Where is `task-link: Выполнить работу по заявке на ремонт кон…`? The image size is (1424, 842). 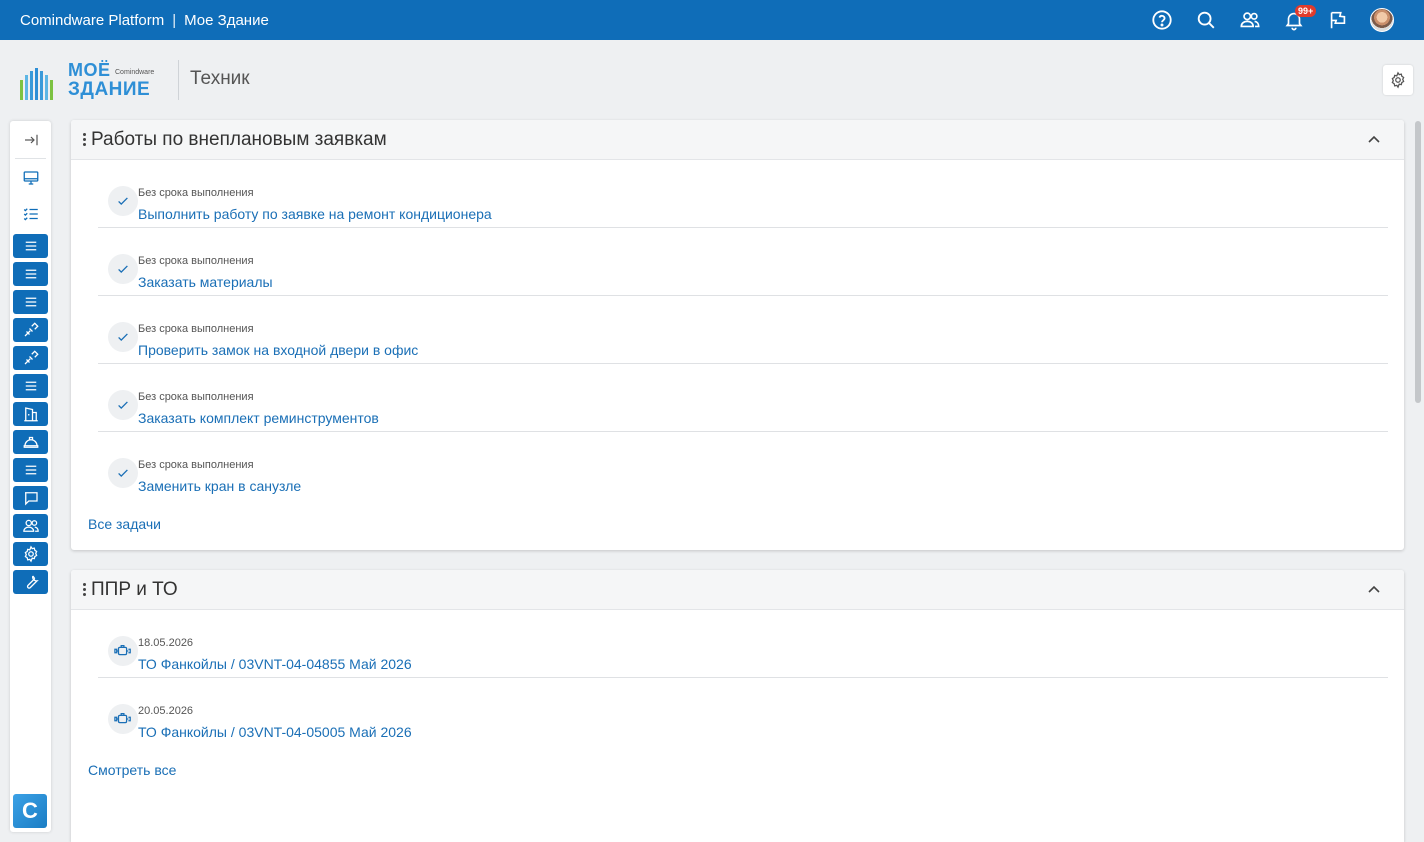 task-link: Выполнить работу по заявке на ремонт кон… is located at coordinates (315, 214).